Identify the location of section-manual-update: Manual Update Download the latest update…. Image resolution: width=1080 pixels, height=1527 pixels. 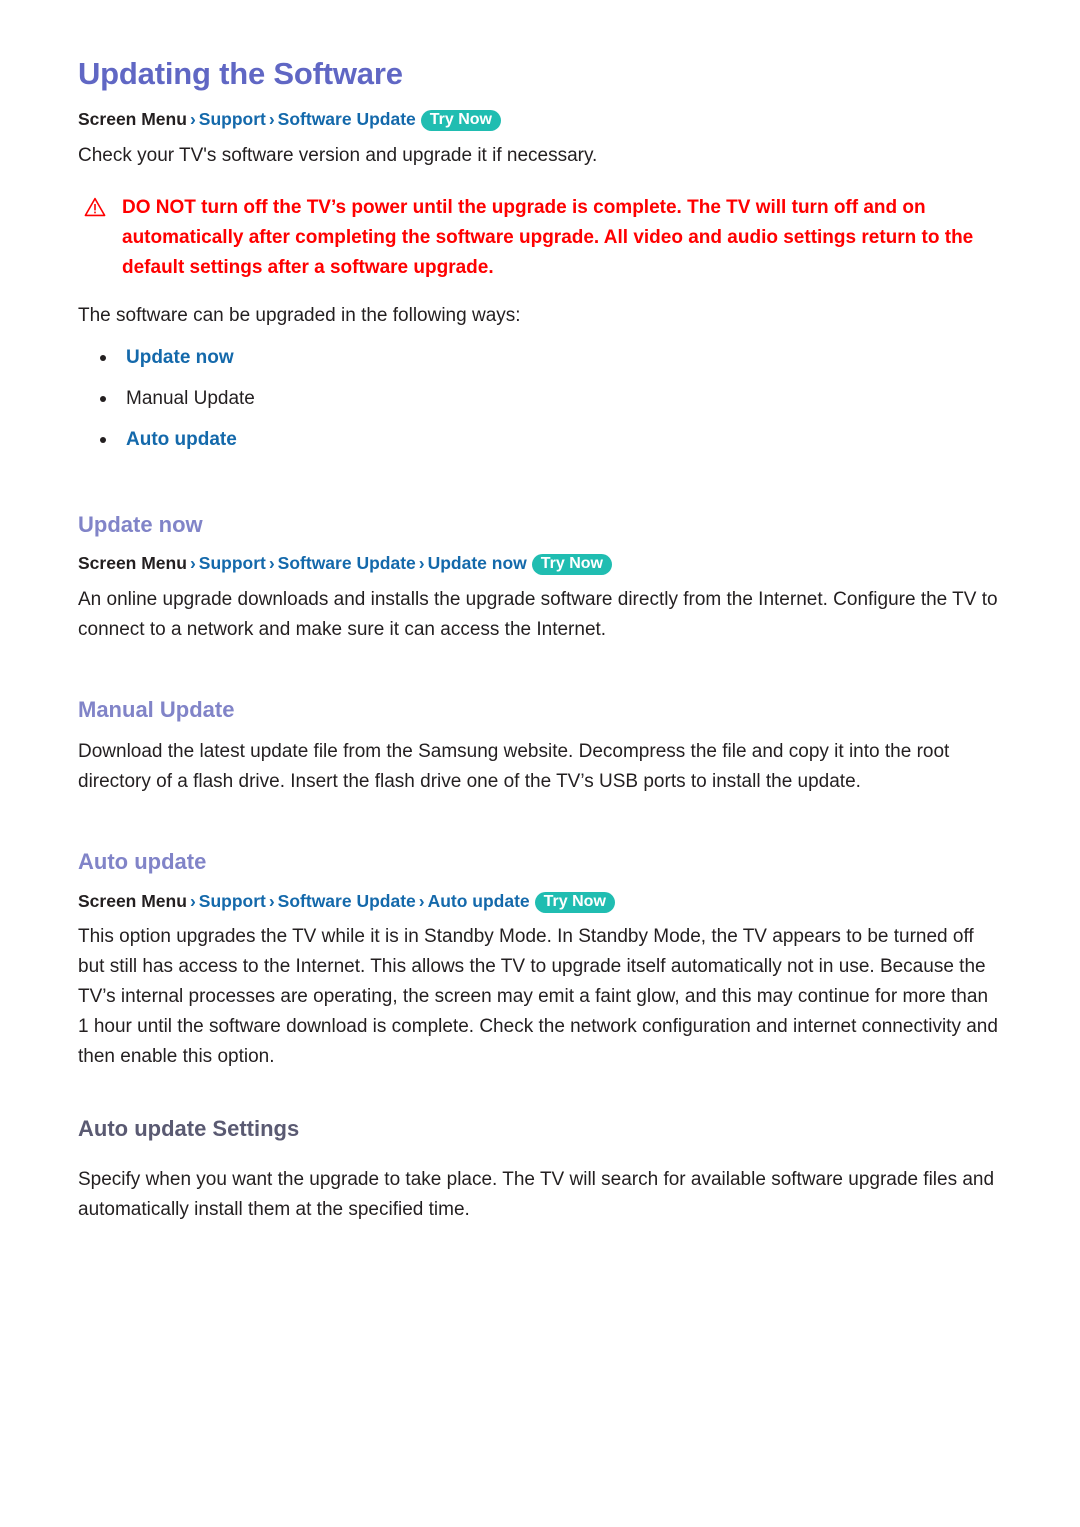
(540, 747).